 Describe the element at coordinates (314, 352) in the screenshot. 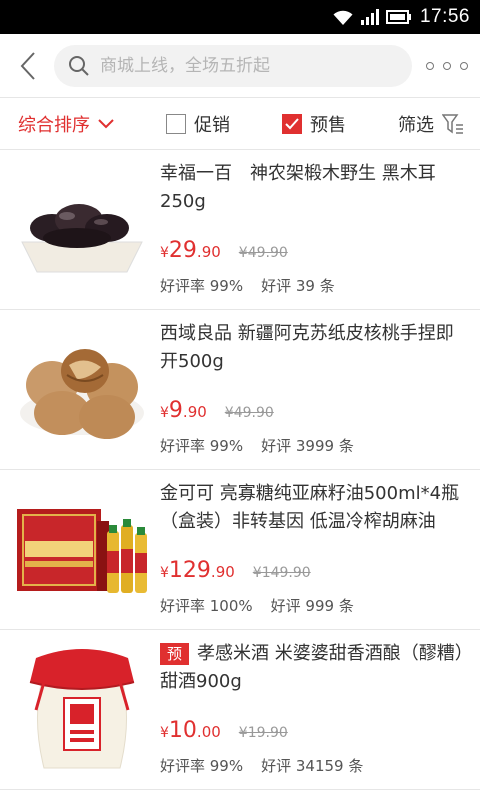

I see `product-title: 西域良品 新疆阿克苏纸皮核桃手捏即开500g` at that location.